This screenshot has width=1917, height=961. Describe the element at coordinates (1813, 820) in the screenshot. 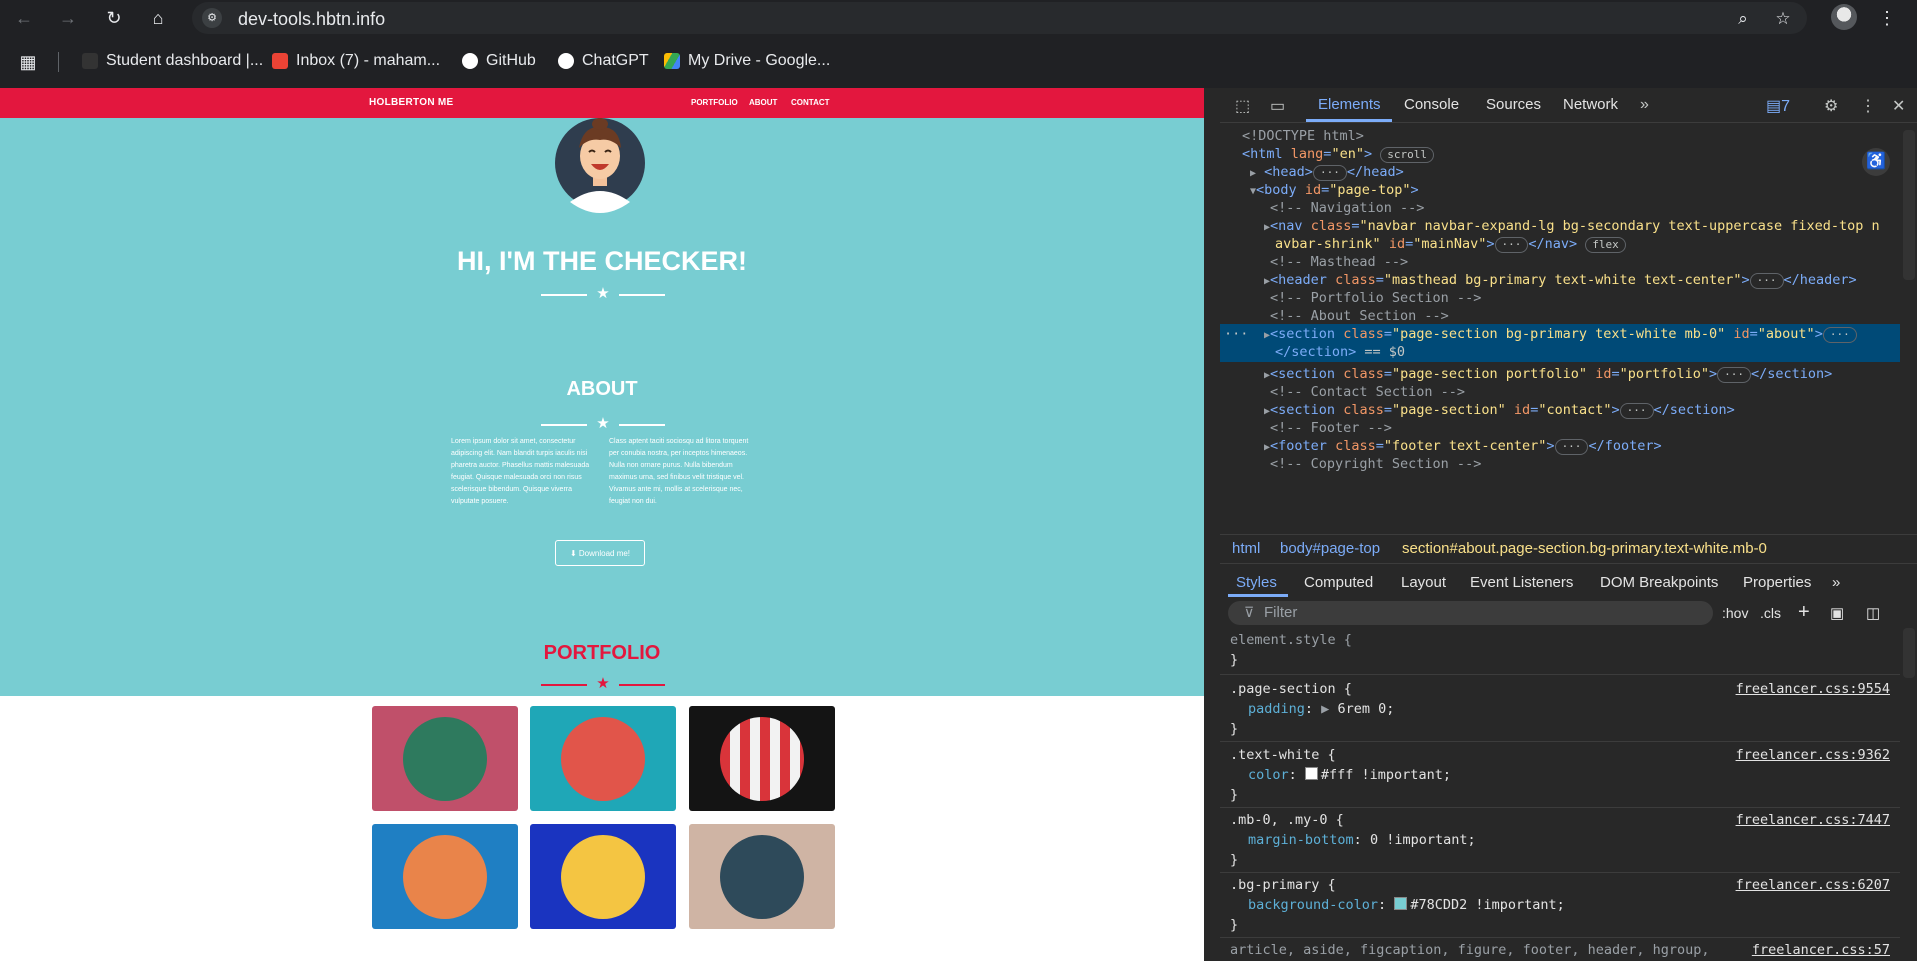

I see `rule-source-link: freelancer.css:7447` at that location.